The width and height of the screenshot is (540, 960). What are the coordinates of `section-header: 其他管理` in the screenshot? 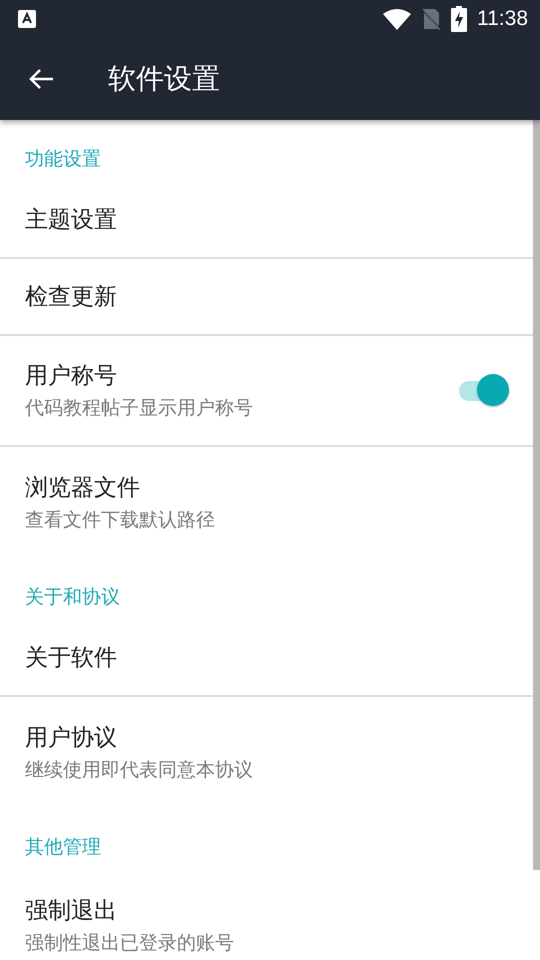 It's located at (63, 847).